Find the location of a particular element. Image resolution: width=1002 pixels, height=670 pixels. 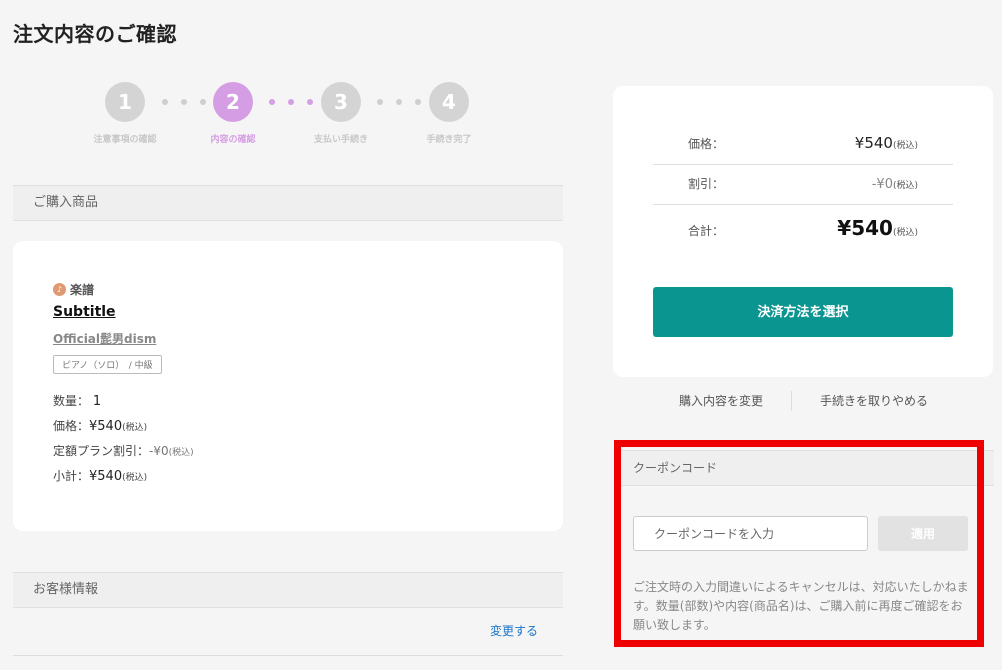

divider is located at coordinates (288, 655).